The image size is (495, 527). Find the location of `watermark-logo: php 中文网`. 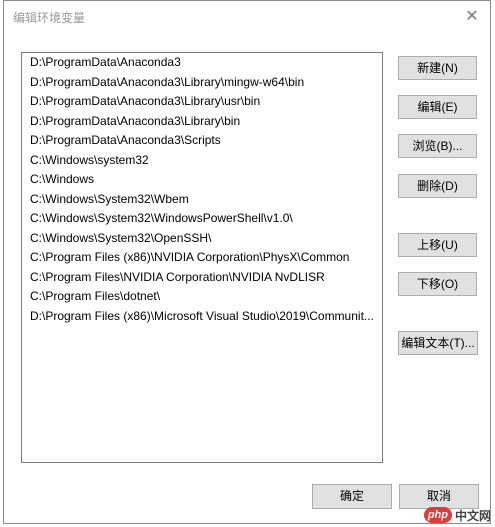

watermark-logo: php 中文网 is located at coordinates (457, 515).